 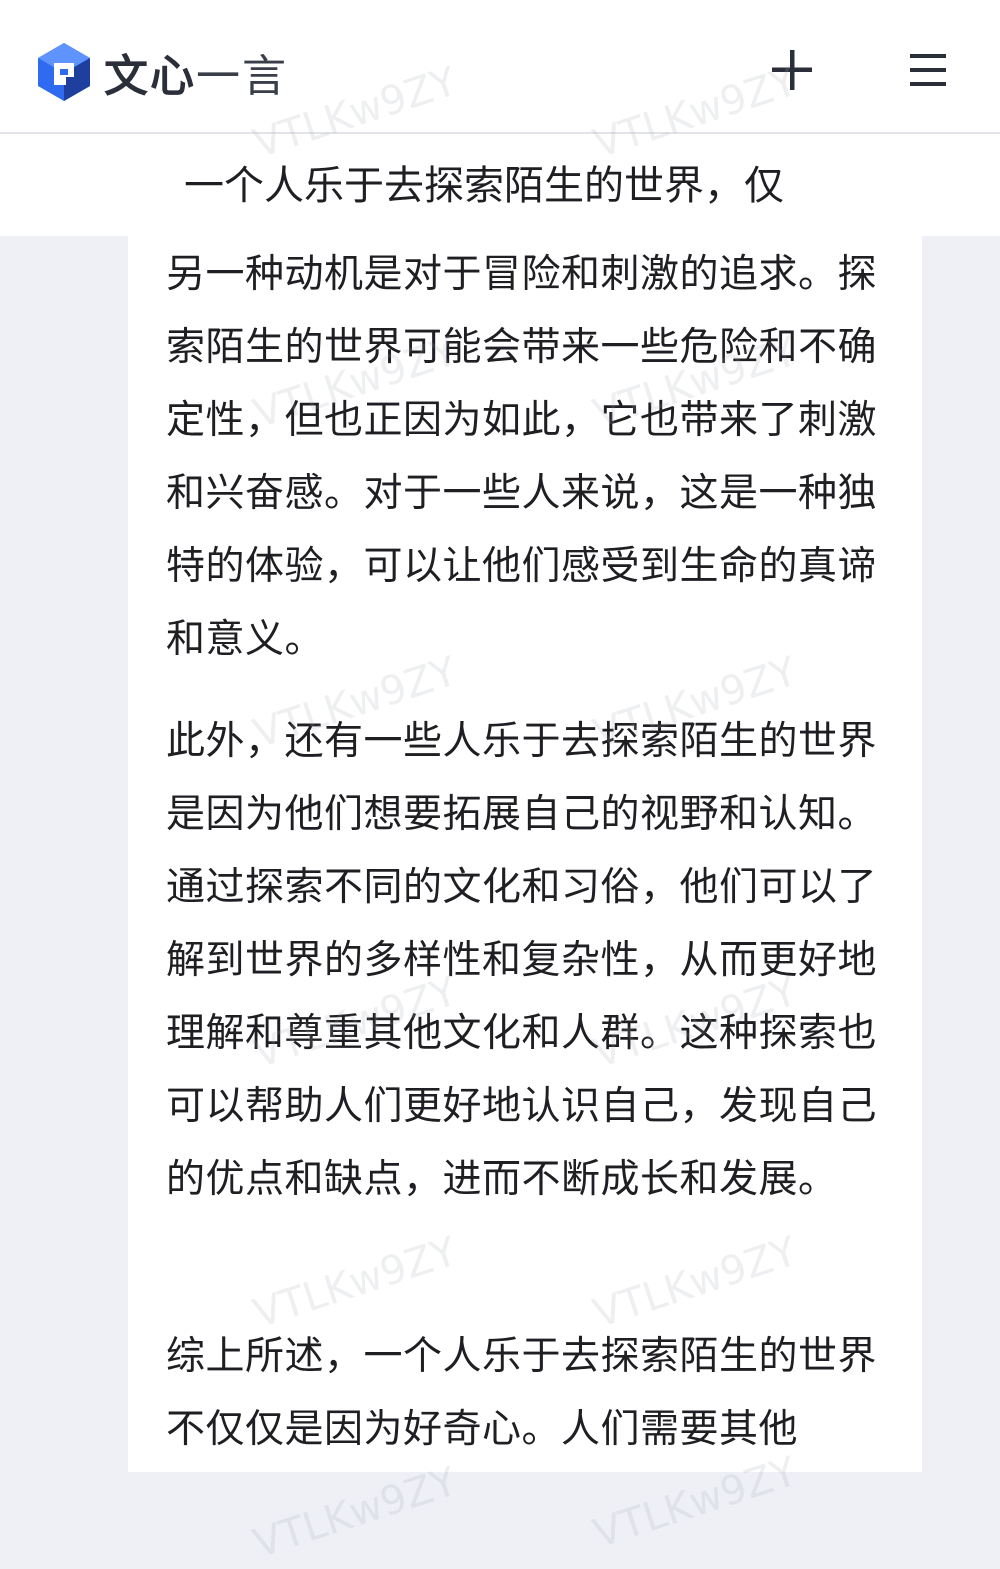 I want to click on hamburger-menu-icon, so click(x=928, y=70).